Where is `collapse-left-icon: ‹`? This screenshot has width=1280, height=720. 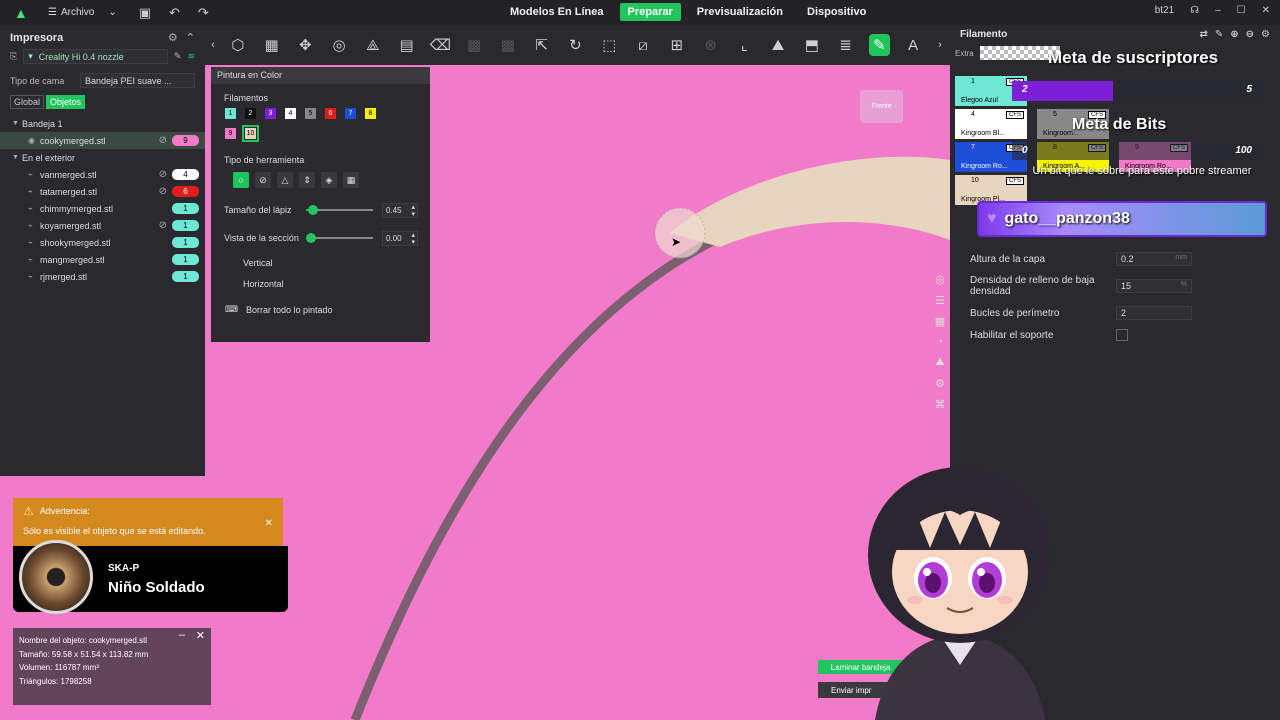
collapse-left-icon: ‹ is located at coordinates (213, 45).